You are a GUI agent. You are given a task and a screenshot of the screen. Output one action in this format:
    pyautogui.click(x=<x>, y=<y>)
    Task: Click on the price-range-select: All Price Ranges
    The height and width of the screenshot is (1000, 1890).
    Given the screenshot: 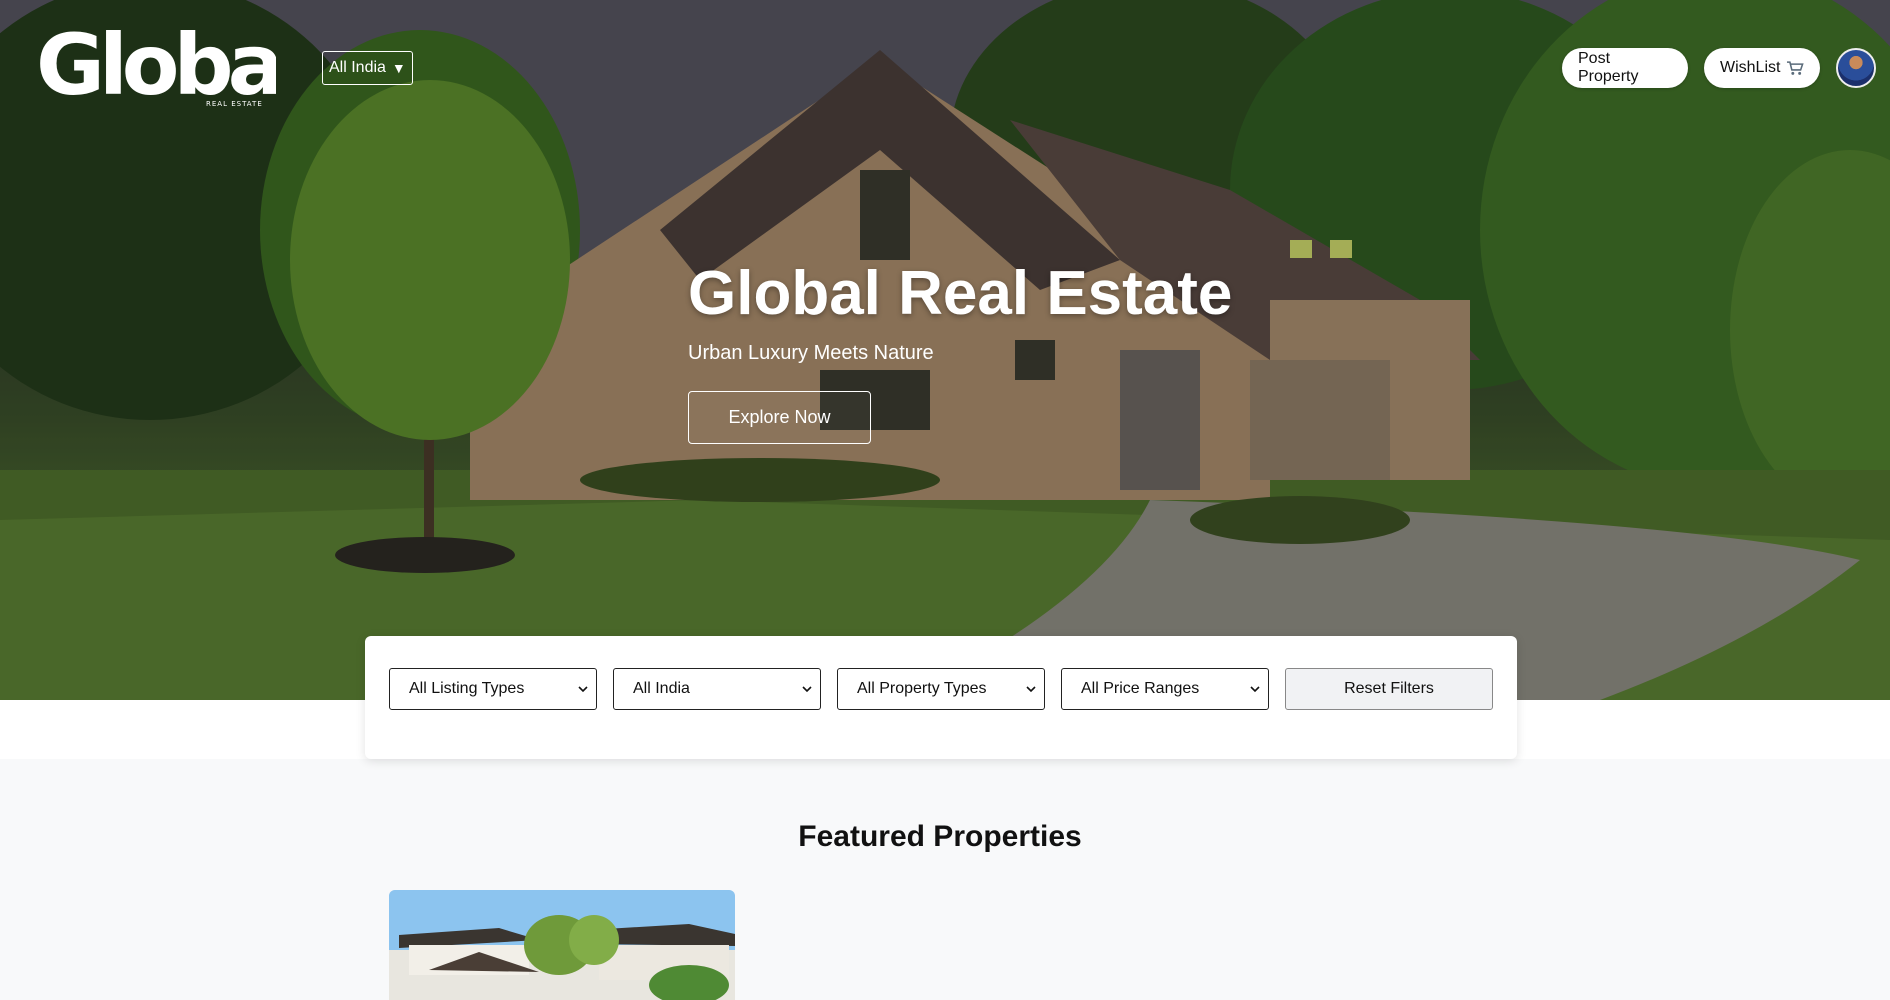 What is the action you would take?
    pyautogui.click(x=1165, y=689)
    